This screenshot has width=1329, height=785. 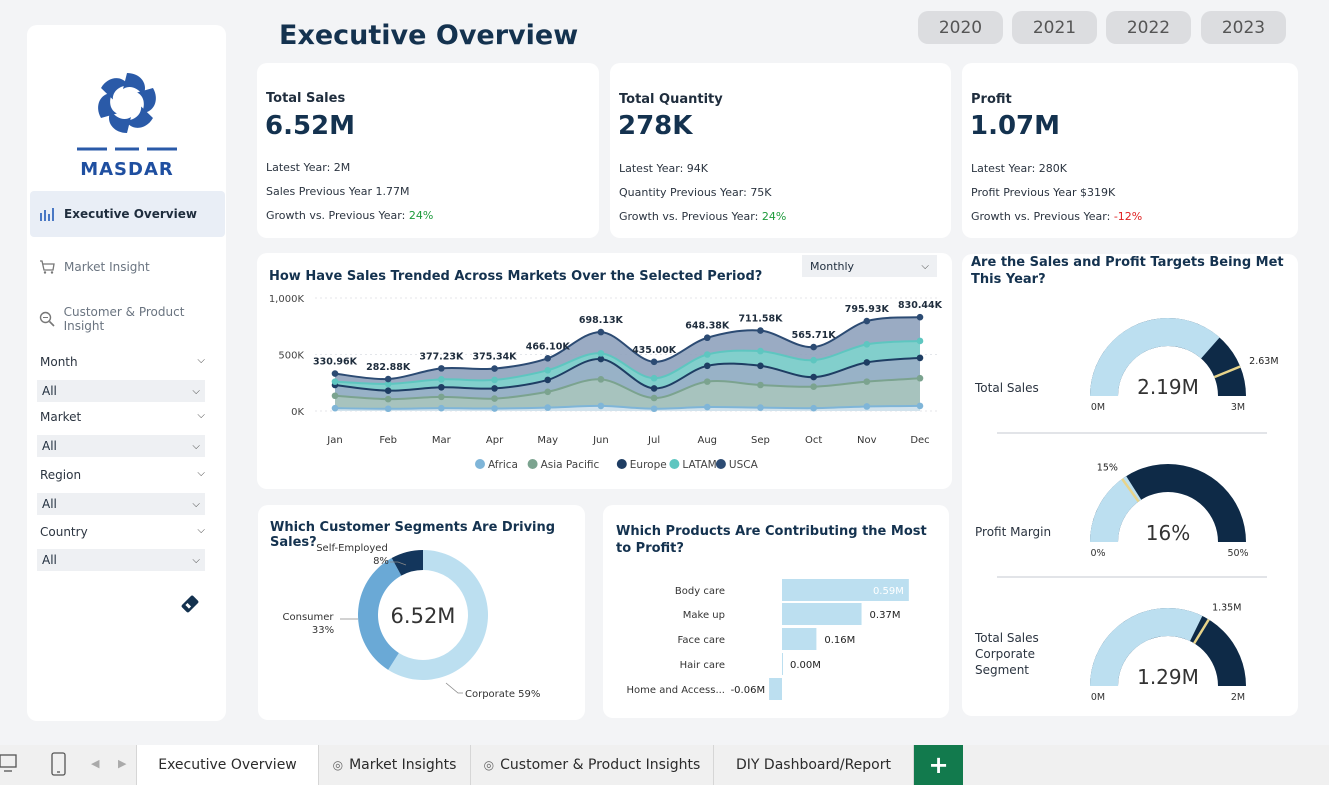 What do you see at coordinates (938, 765) in the screenshot?
I see `add-page-button: +` at bounding box center [938, 765].